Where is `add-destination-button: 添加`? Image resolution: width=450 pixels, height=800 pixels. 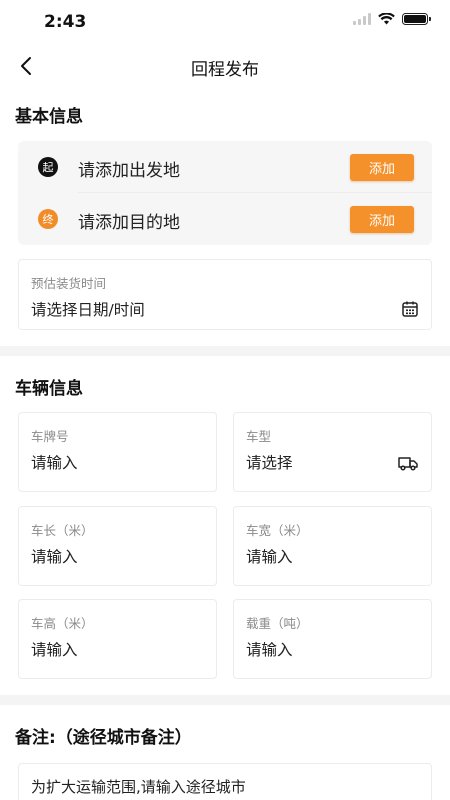
add-destination-button: 添加 is located at coordinates (382, 219).